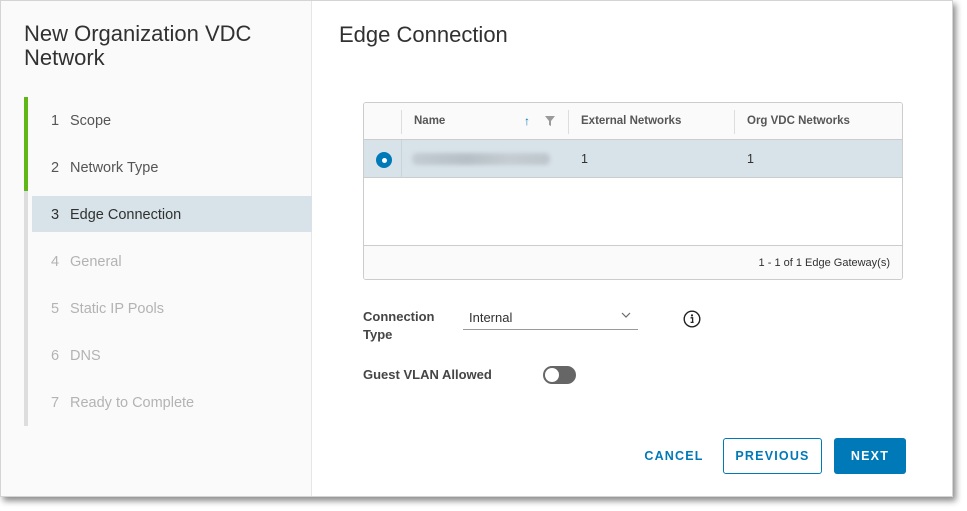 Image resolution: width=967 pixels, height=511 pixels. What do you see at coordinates (750, 159) in the screenshot?
I see `cell-org-vdc-networks: 1` at bounding box center [750, 159].